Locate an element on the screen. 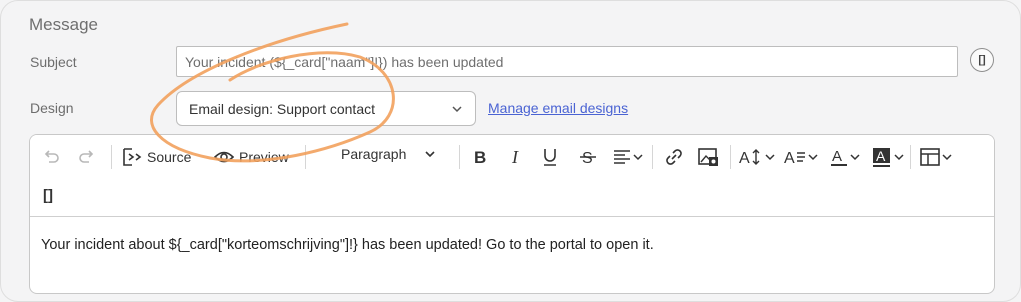  font-size-icon: A is located at coordinates (751, 157).